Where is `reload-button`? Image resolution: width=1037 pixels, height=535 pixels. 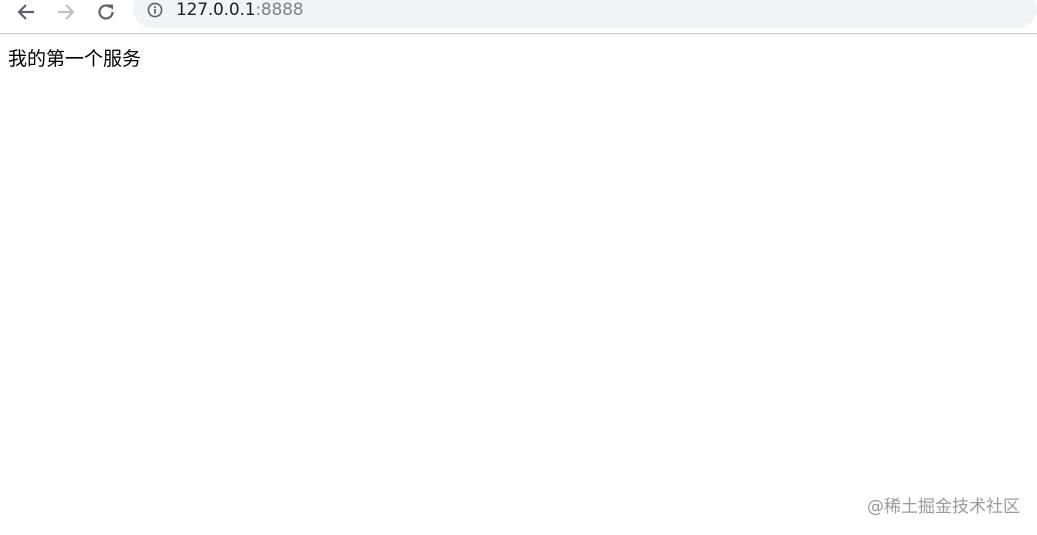
reload-button is located at coordinates (106, 12).